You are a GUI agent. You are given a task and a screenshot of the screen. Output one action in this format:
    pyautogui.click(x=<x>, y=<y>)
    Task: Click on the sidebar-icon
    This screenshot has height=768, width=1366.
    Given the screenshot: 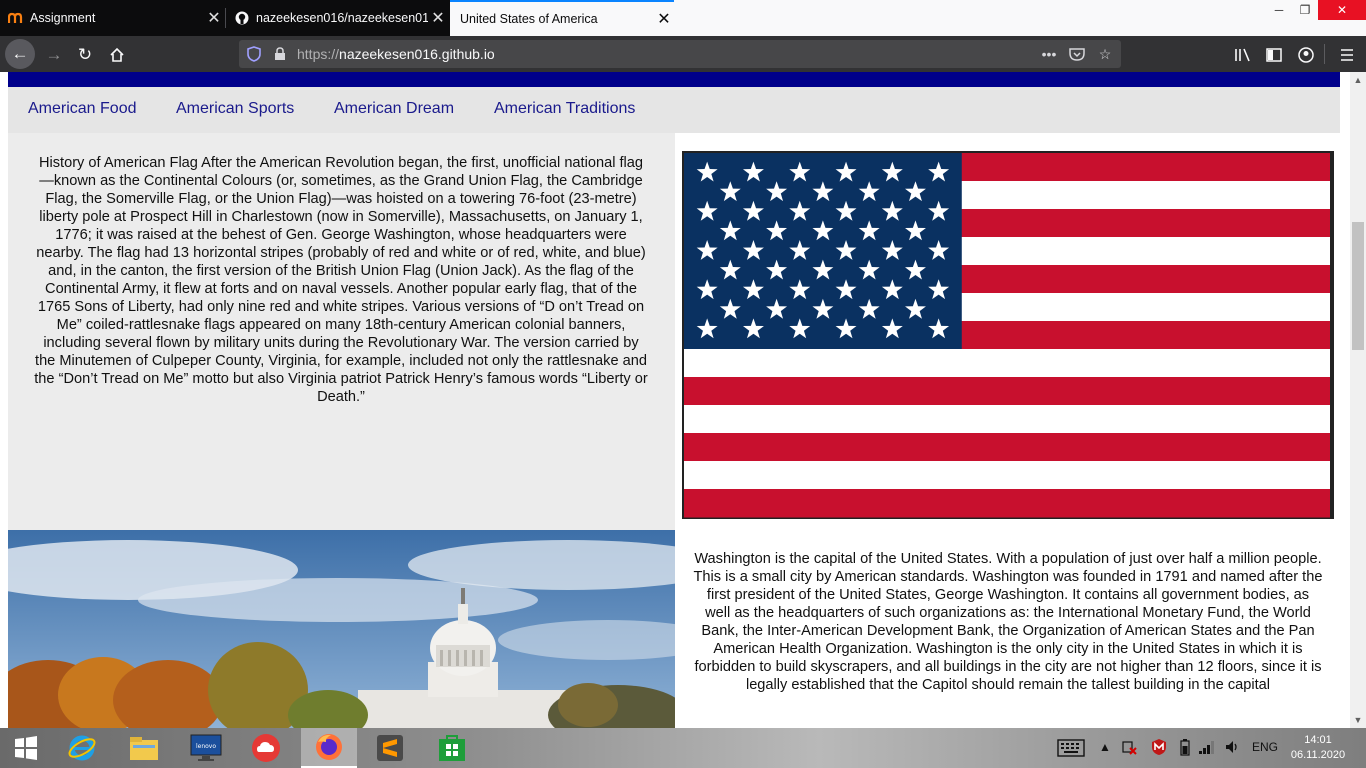 What is the action you would take?
    pyautogui.click(x=1274, y=55)
    